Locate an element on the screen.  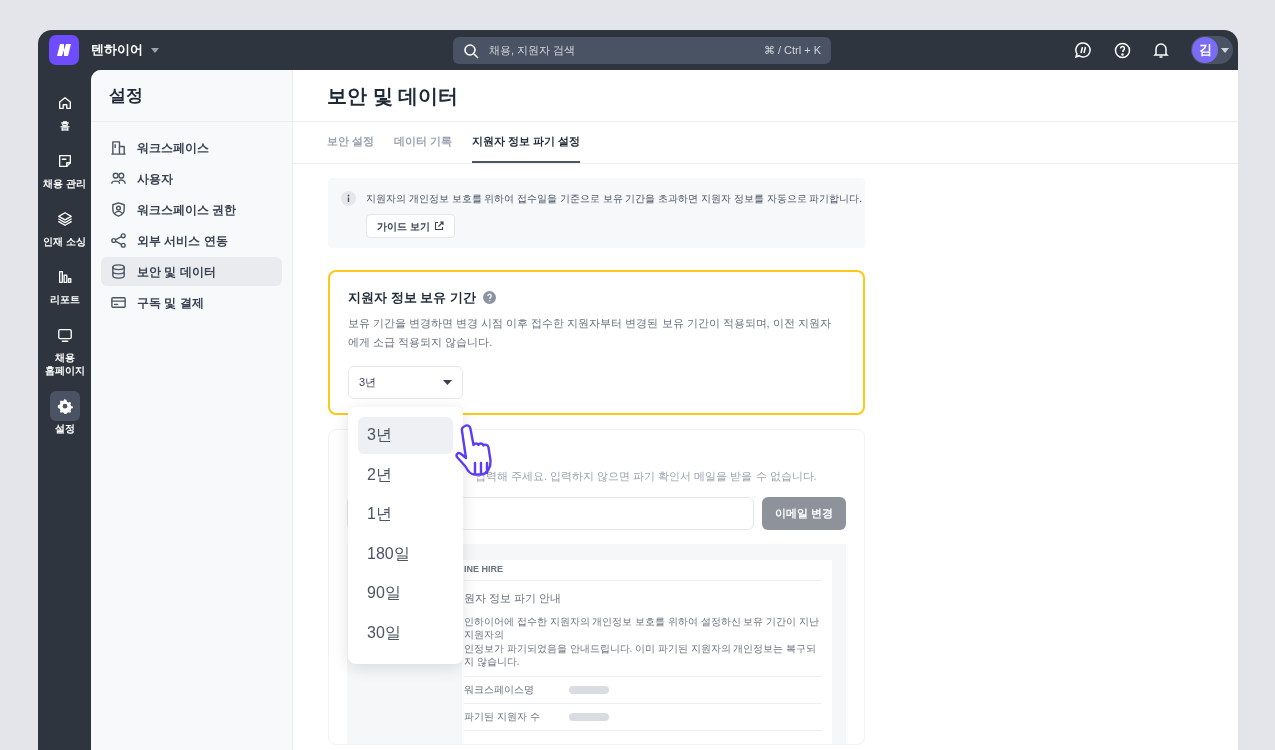
search-field: 채용, 지원자 검색 ⌘ / Ctrl + K is located at coordinates (642, 50).